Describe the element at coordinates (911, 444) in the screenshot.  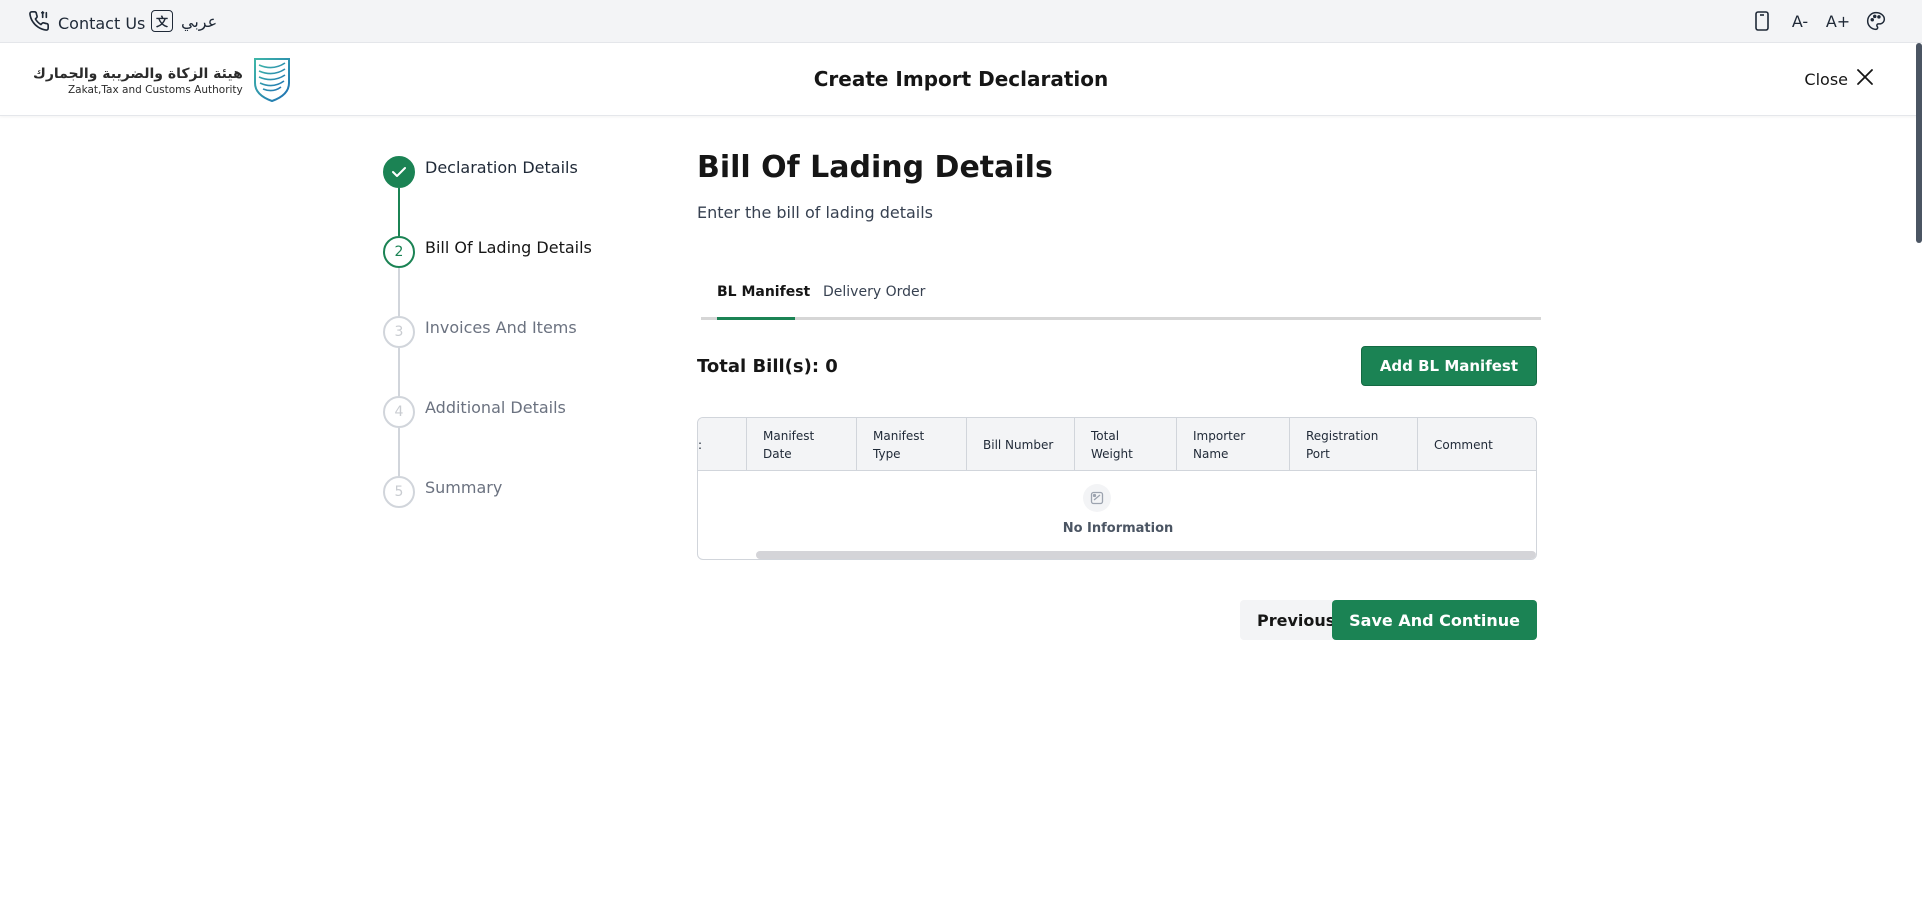
I see `column-header-manifest-type: Manifest Type` at that location.